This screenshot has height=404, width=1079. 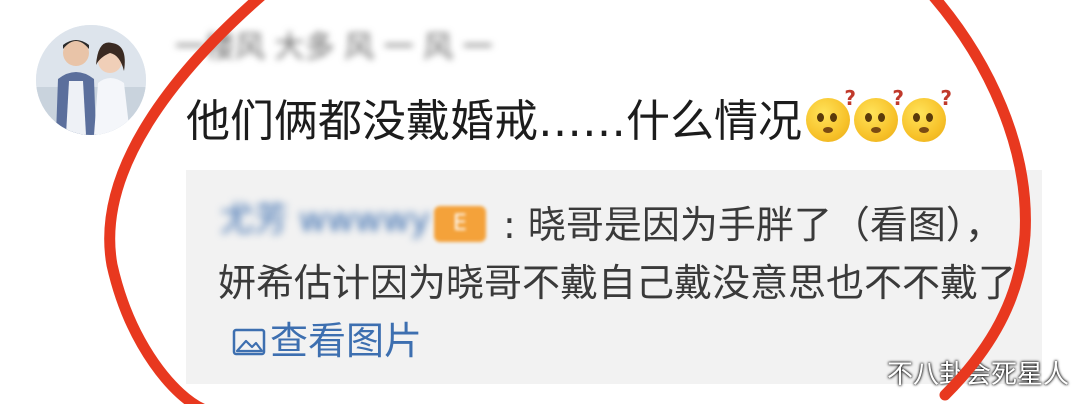 What do you see at coordinates (977, 375) in the screenshot?
I see `watermark: 不八卦会死星人` at bounding box center [977, 375].